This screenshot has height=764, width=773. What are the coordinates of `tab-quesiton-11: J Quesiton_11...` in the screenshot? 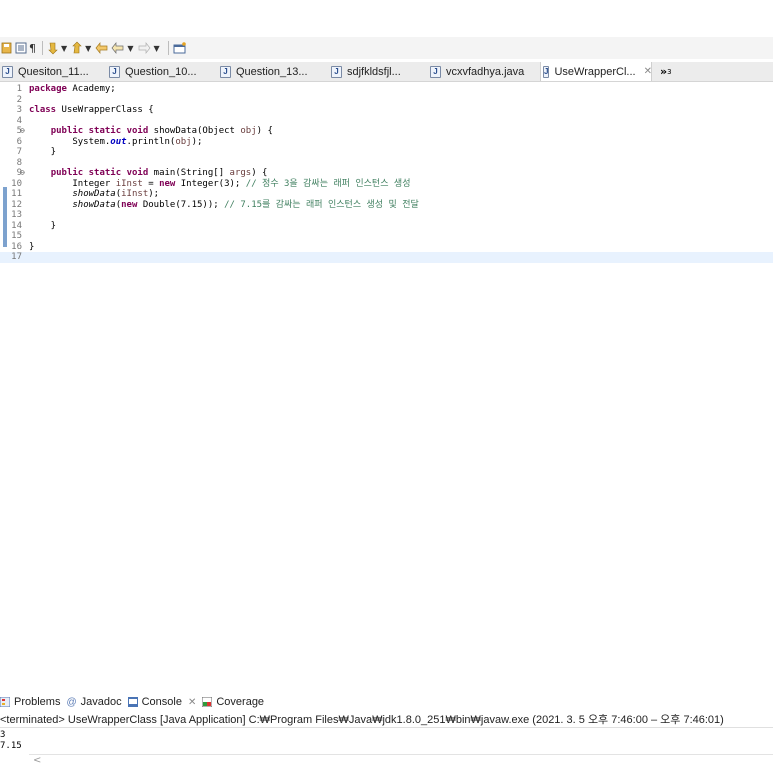 It's located at (53, 71).